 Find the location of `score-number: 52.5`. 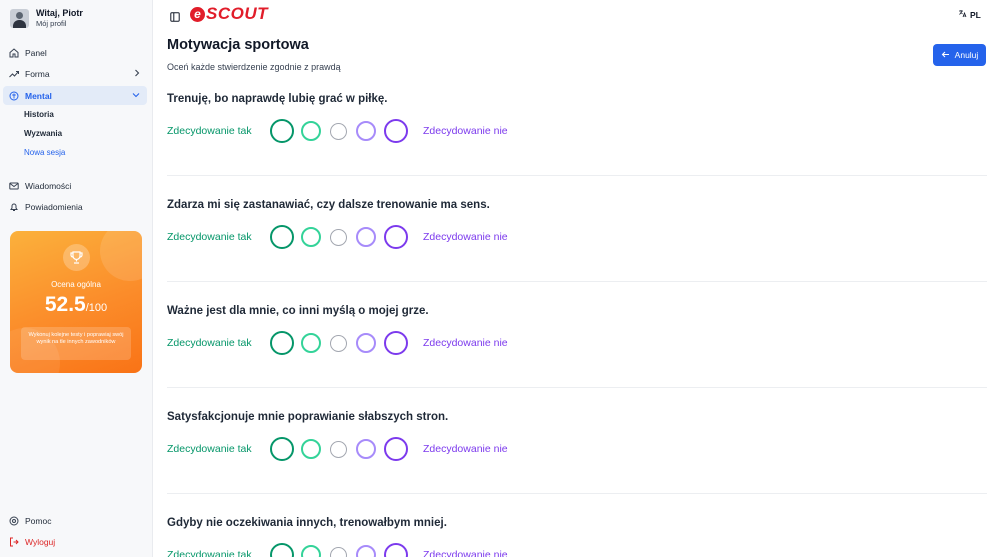

score-number: 52.5 is located at coordinates (65, 304).